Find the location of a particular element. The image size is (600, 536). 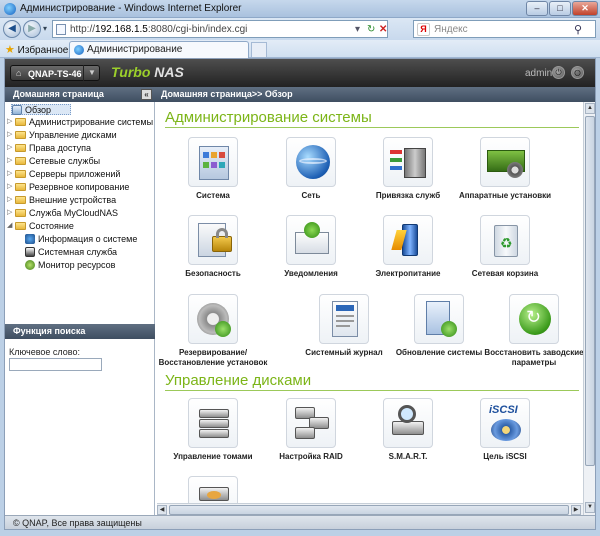

tree-item-overview: Обзор is located at coordinates (41, 109).